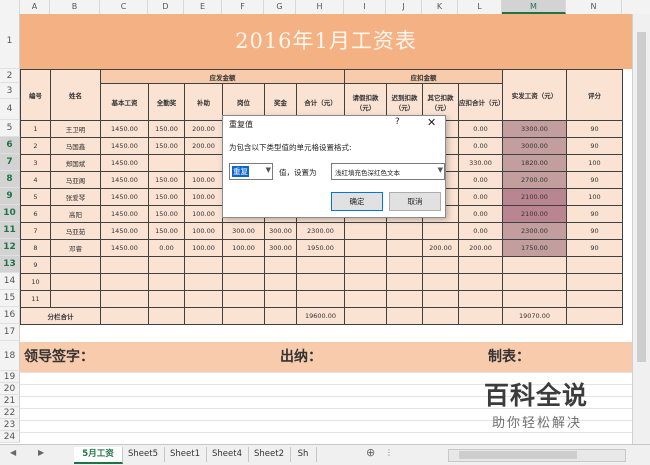 The height and width of the screenshot is (465, 650). Describe the element at coordinates (10, 298) in the screenshot. I see `row-header-15: 15` at that location.